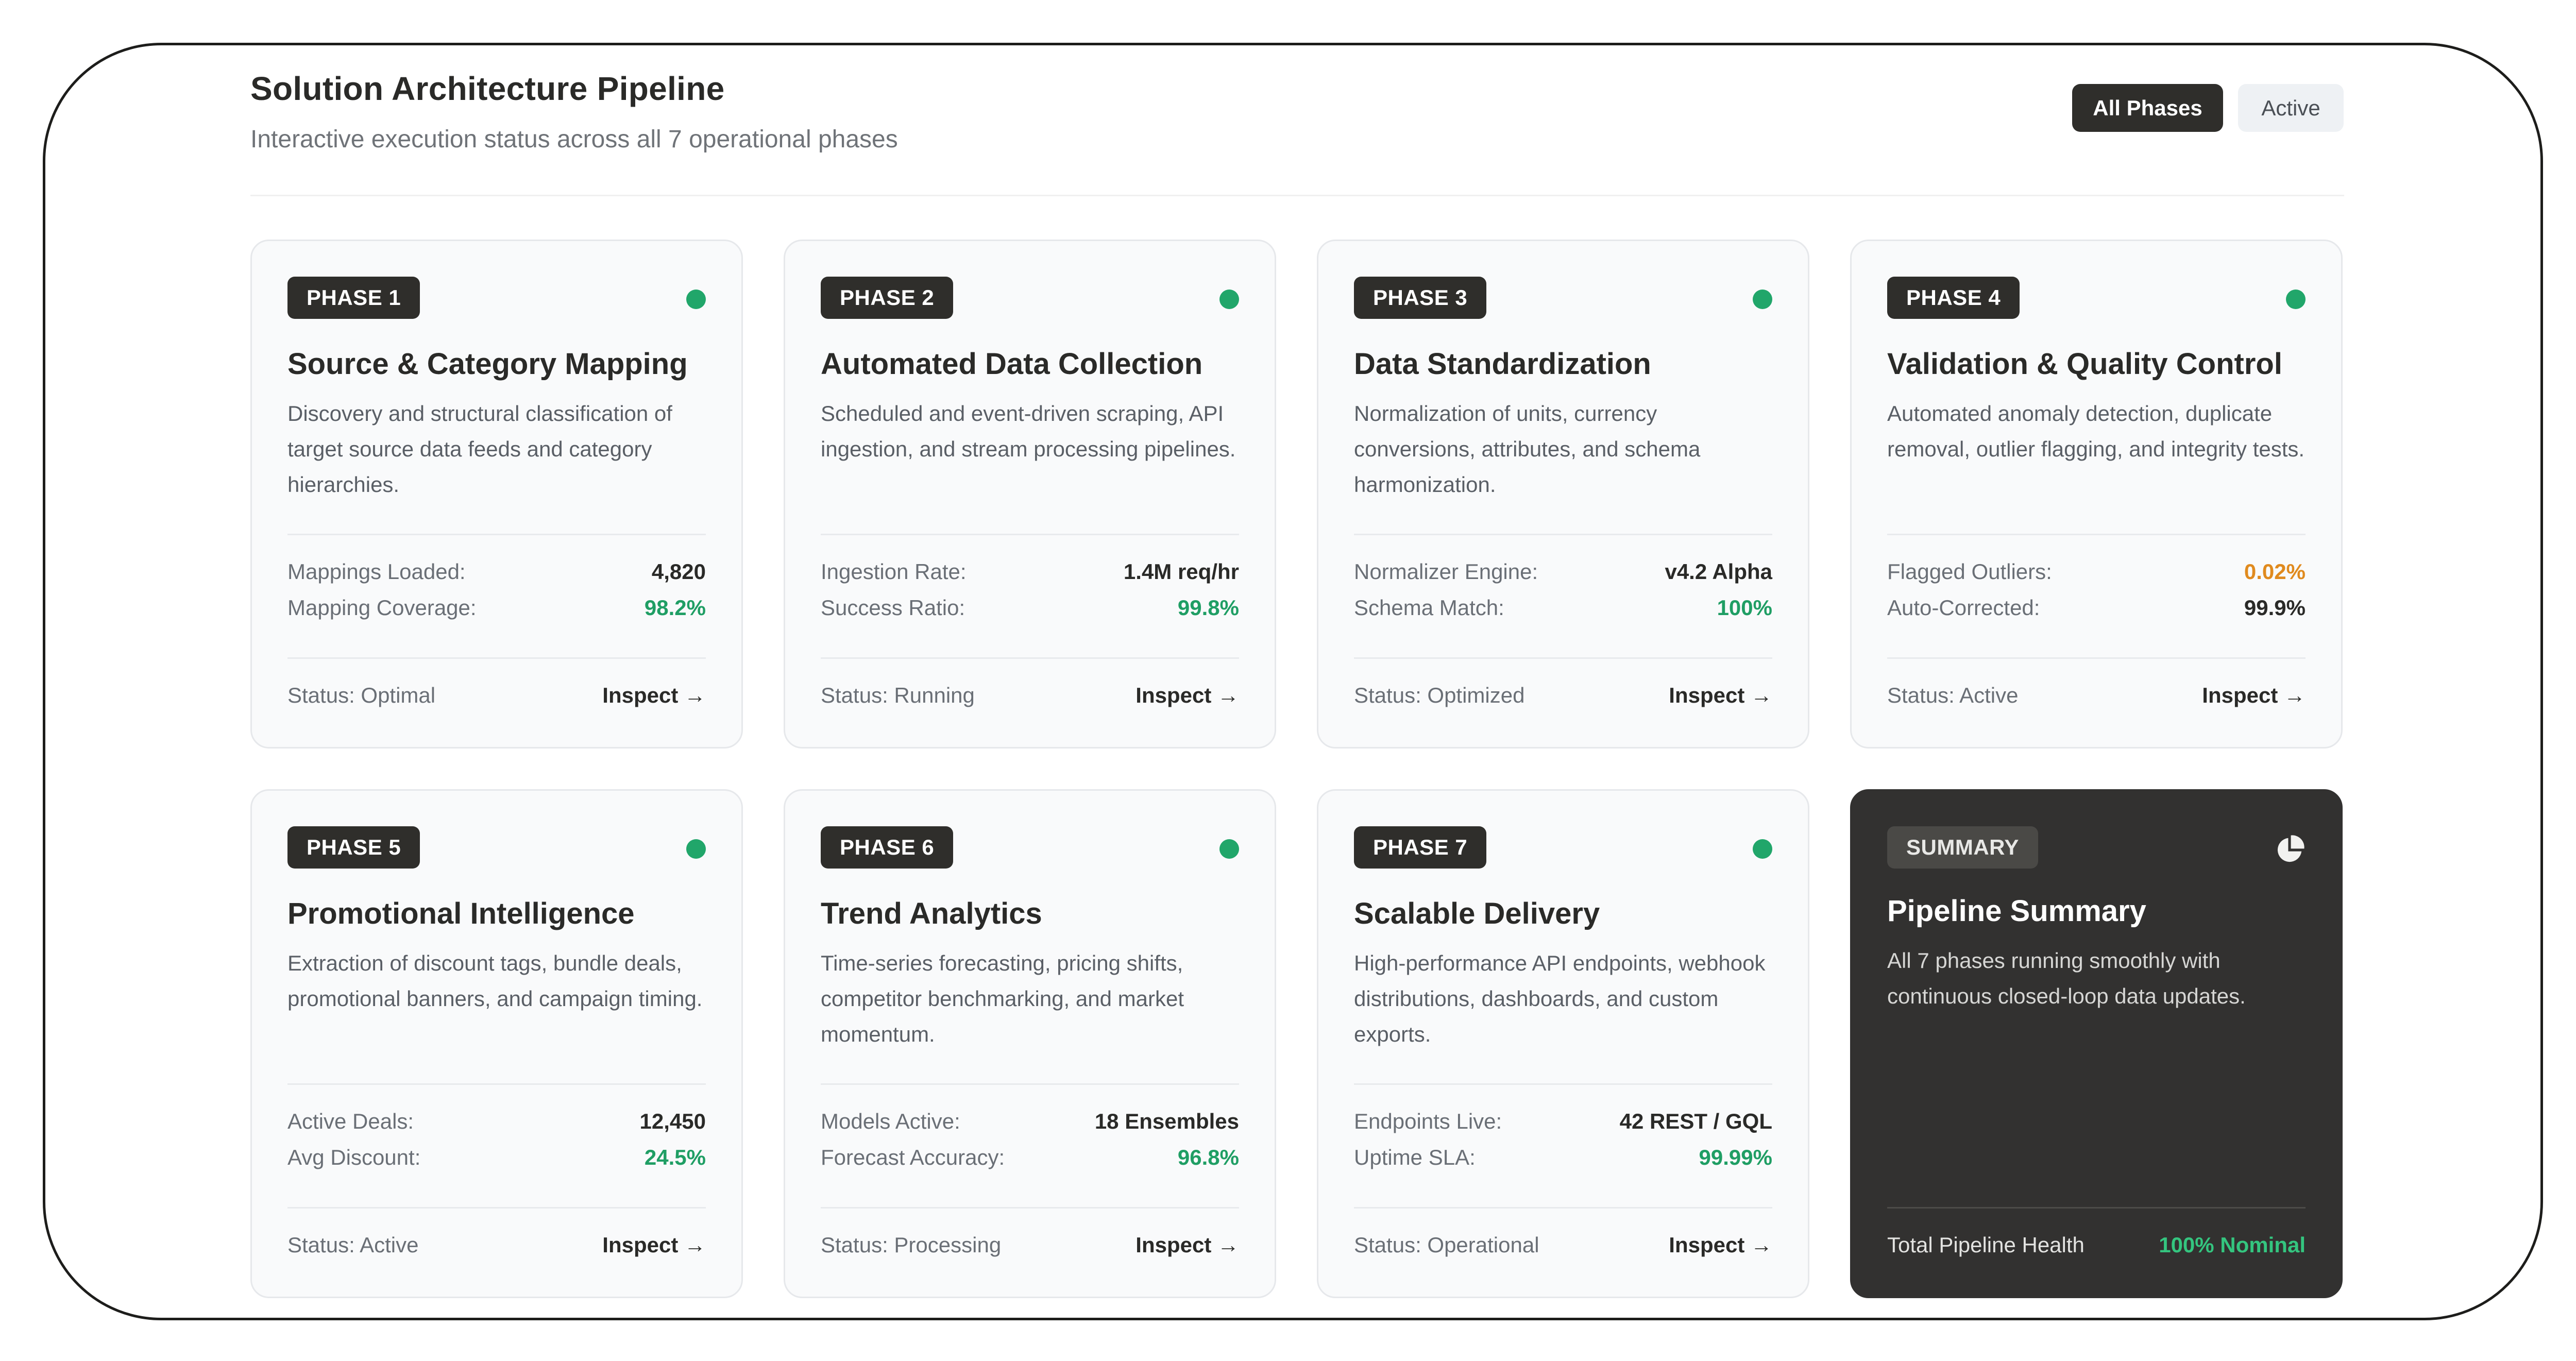 This screenshot has width=2576, height=1361. Describe the element at coordinates (913, 1157) in the screenshot. I see `metric-label: Forecast Accuracy:` at that location.